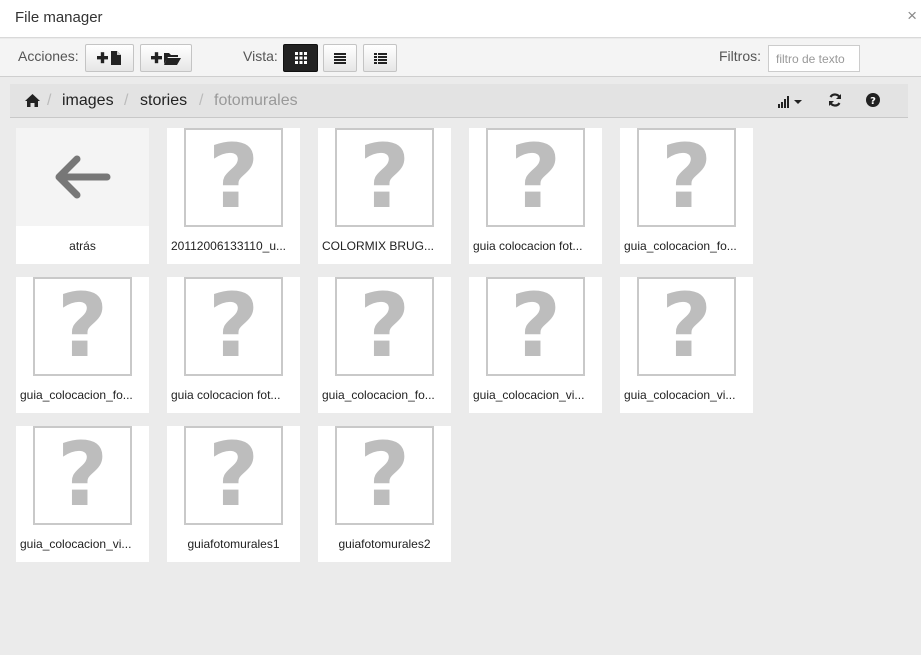 The width and height of the screenshot is (921, 655). I want to click on home-icon, so click(32, 103).